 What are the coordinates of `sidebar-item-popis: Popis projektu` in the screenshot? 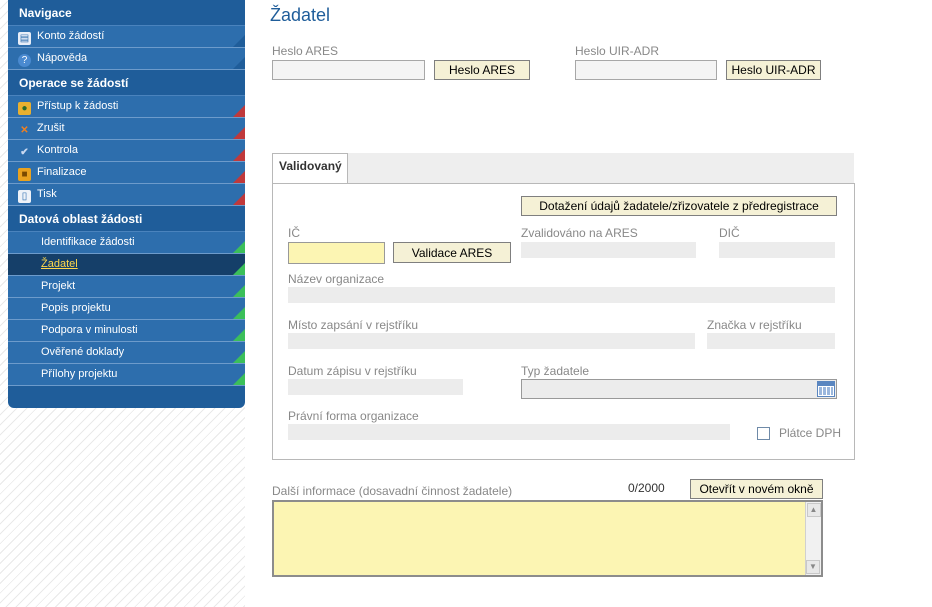 It's located at (126, 309).